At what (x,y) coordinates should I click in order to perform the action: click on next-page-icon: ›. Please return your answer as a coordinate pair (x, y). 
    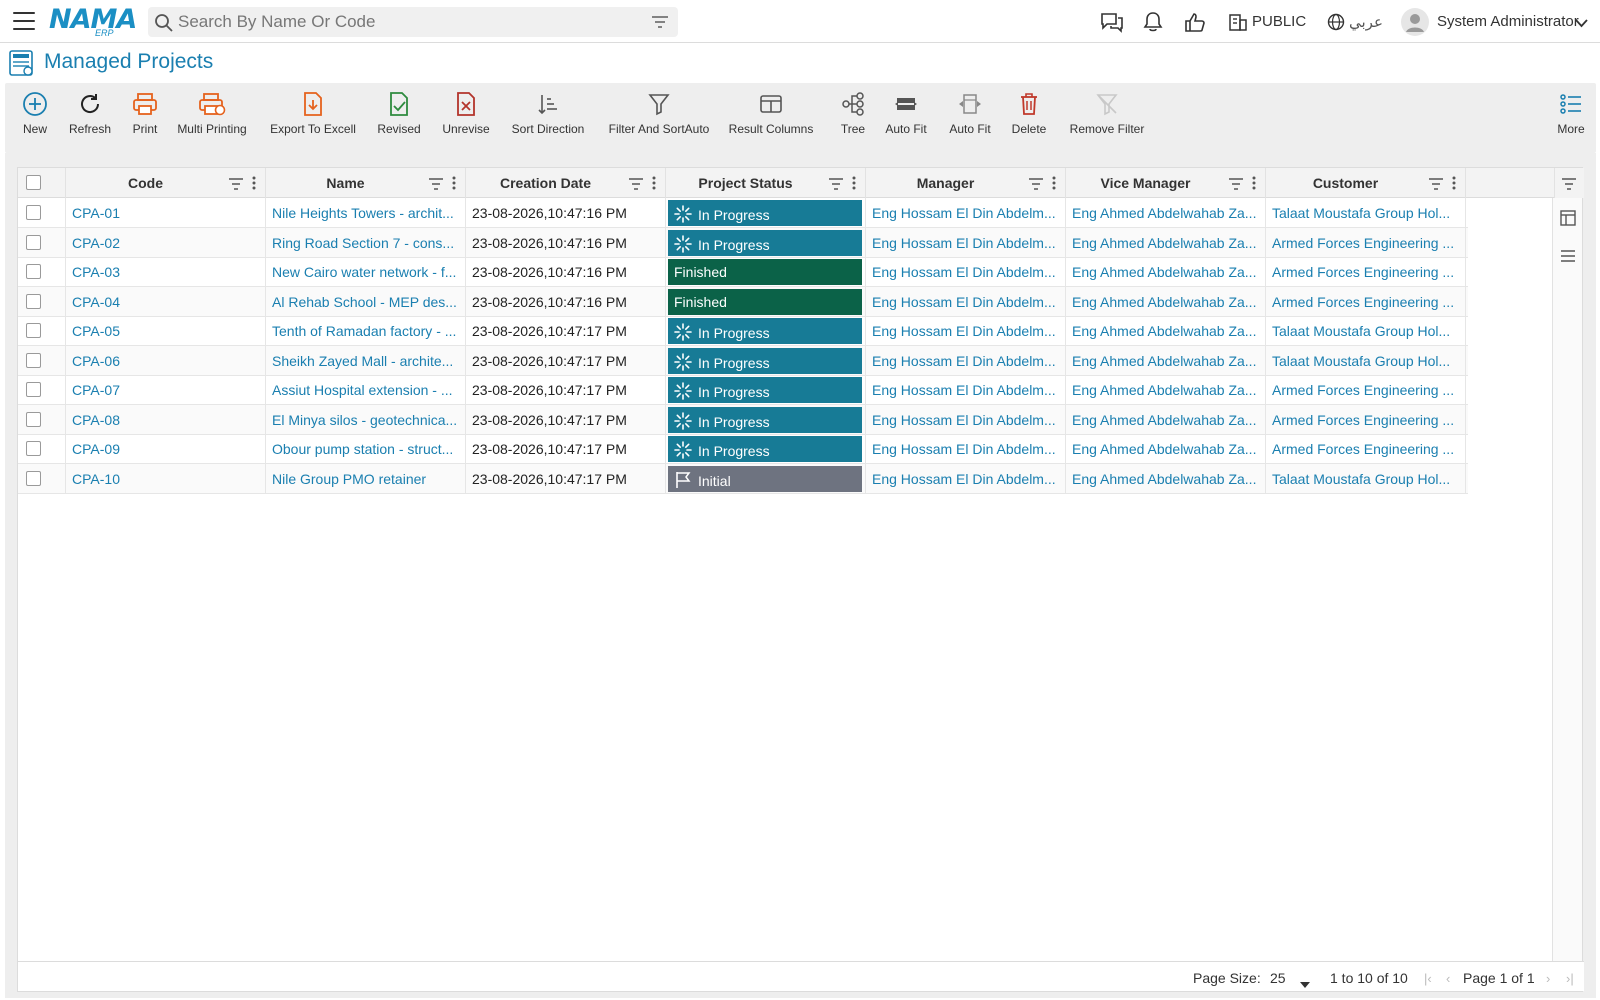
    Looking at the image, I should click on (1548, 978).